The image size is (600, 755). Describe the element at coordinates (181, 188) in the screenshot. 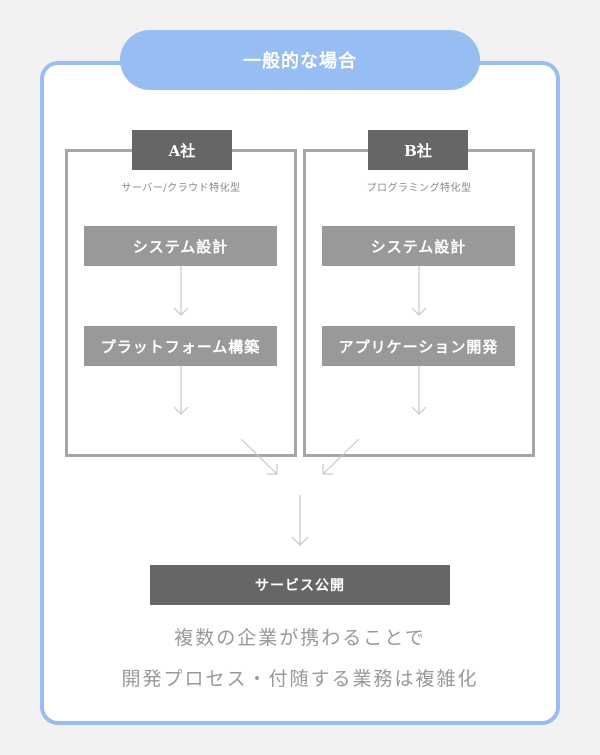

I see `company-a-type: サーバー/クラウド特化型` at that location.